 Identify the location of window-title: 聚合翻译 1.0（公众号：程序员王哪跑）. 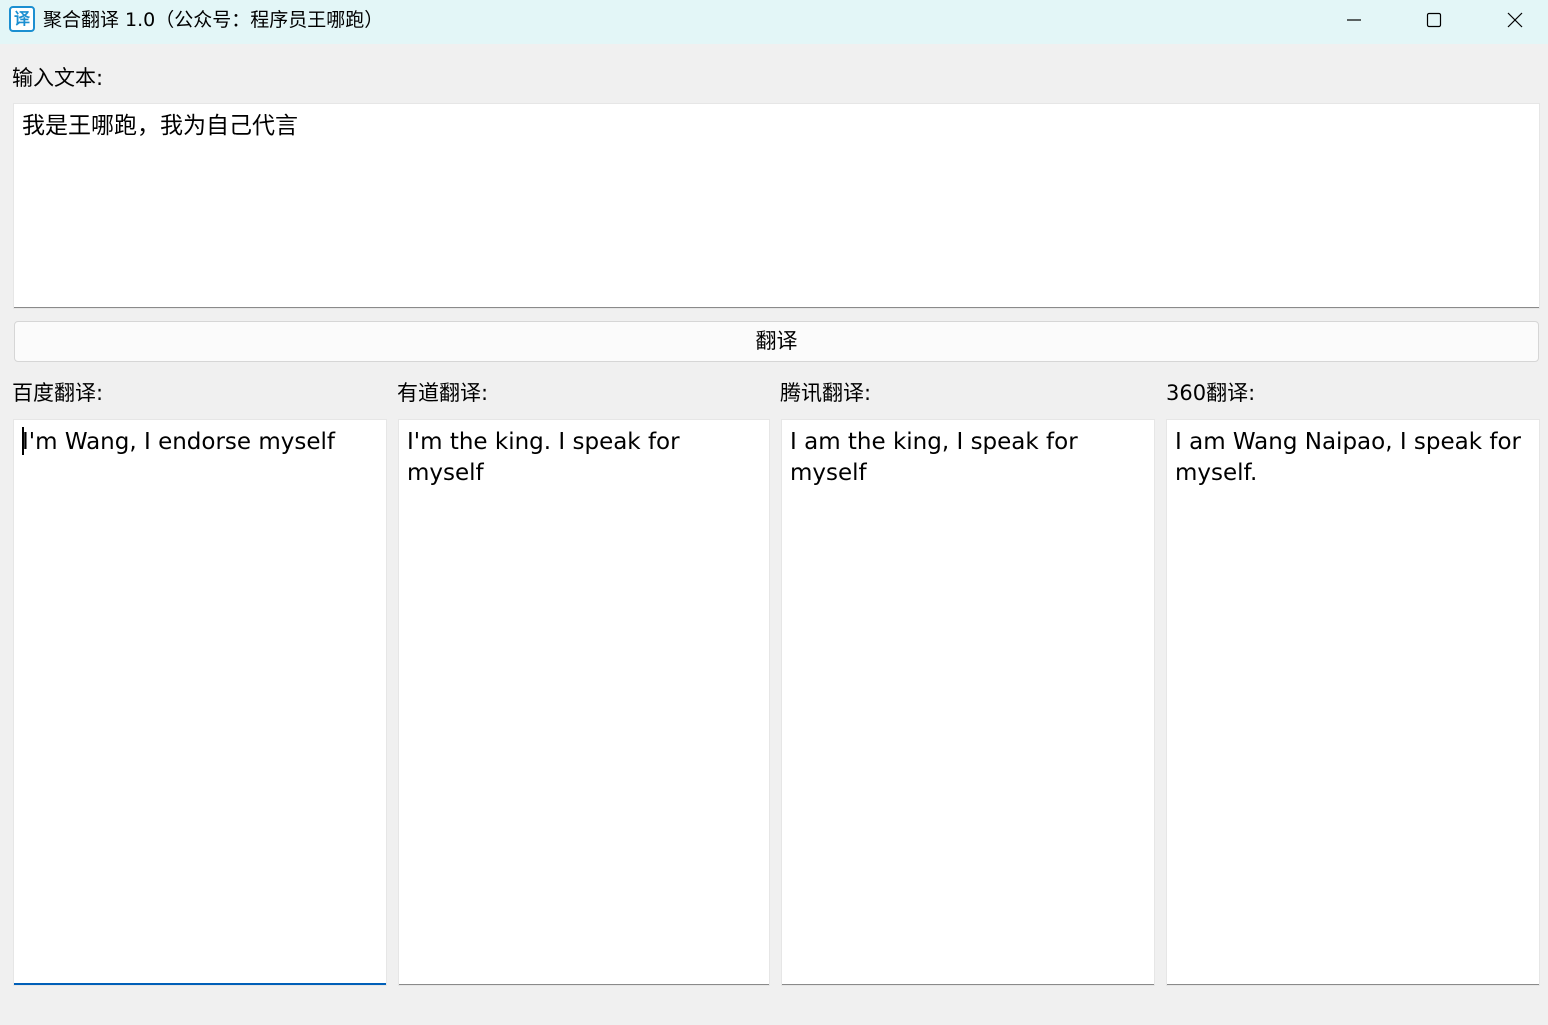
(213, 20).